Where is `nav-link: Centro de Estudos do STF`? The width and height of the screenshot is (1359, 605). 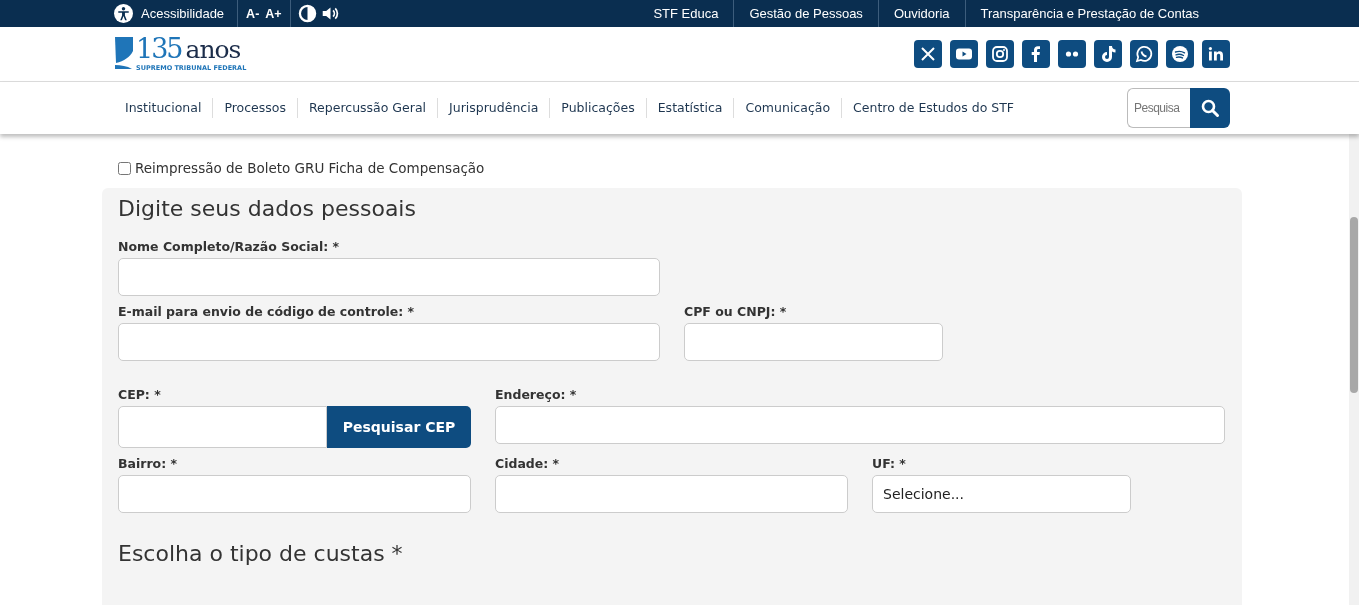
nav-link: Centro de Estudos do STF is located at coordinates (933, 108).